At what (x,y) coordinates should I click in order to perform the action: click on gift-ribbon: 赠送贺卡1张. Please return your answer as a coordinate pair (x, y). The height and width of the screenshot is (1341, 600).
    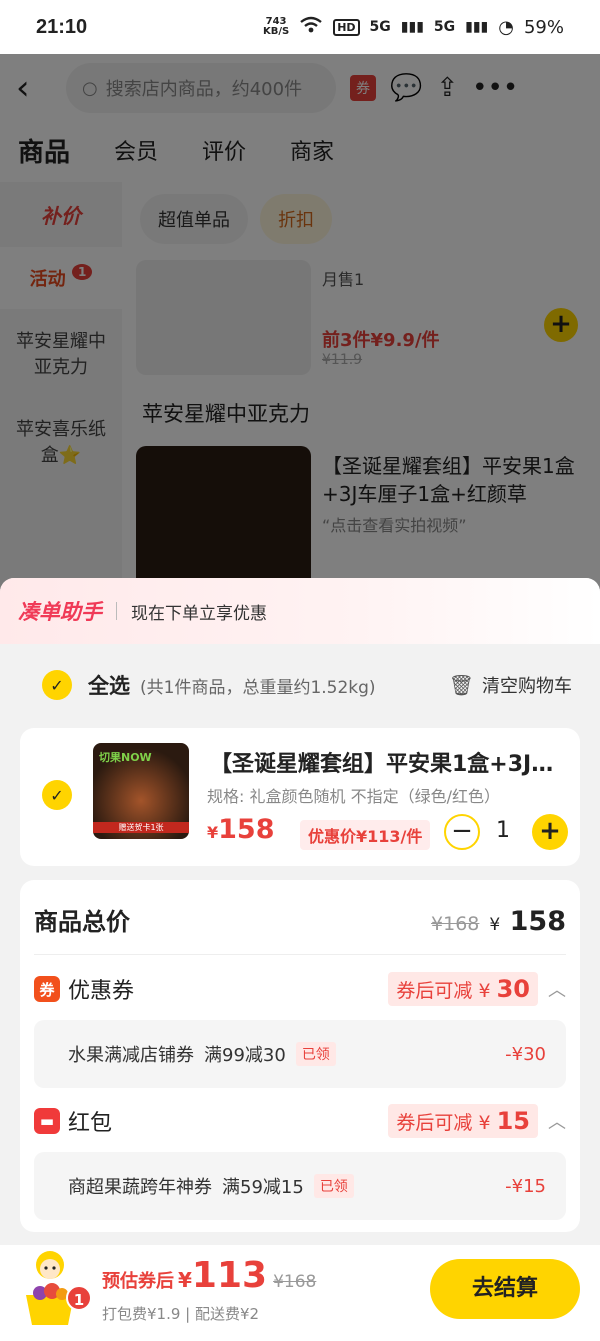
    Looking at the image, I should click on (141, 827).